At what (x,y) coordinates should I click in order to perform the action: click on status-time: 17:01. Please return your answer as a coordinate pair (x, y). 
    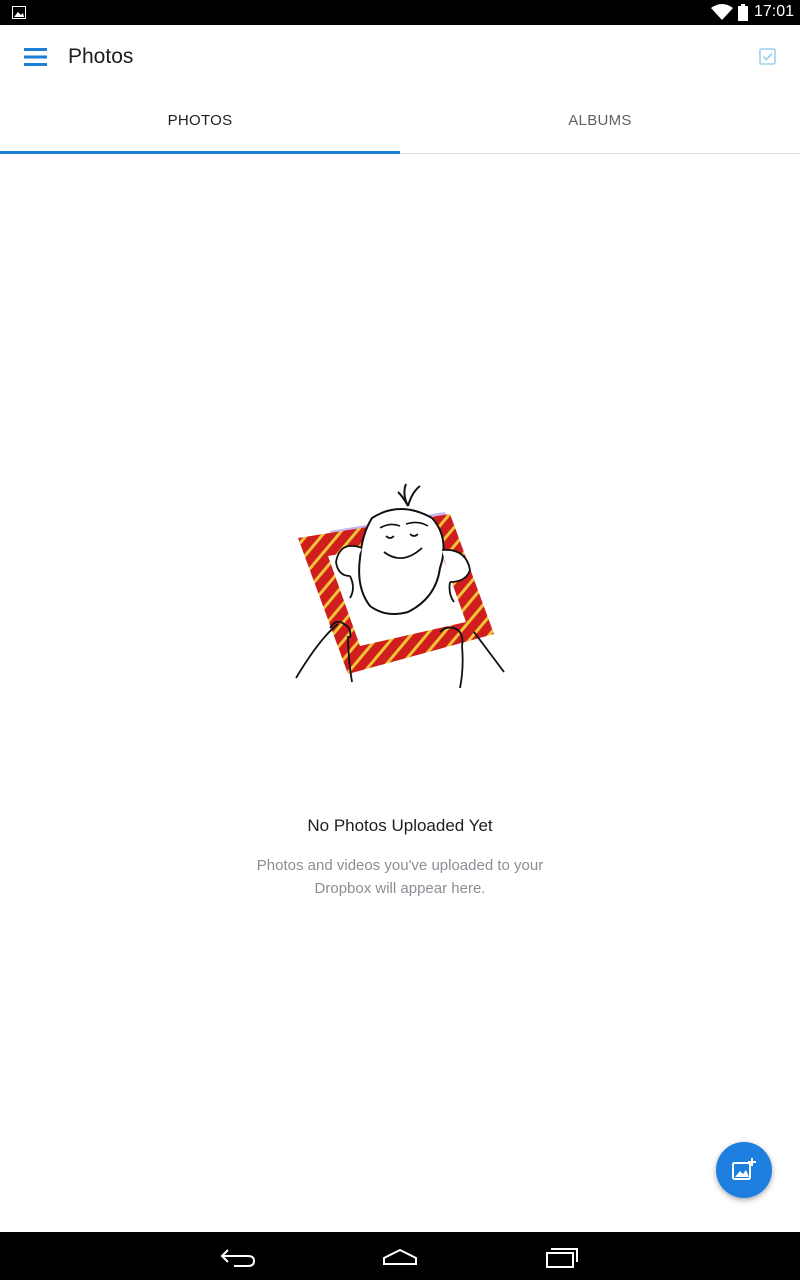
    Looking at the image, I should click on (774, 11).